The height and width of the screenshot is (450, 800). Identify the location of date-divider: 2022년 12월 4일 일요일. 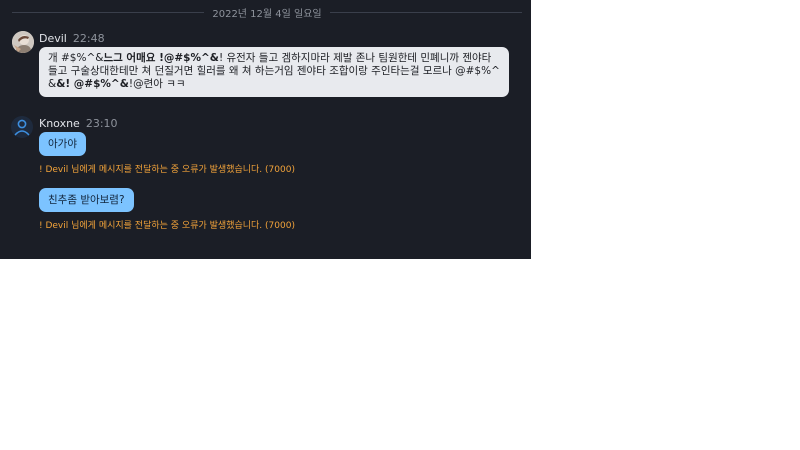
(267, 12).